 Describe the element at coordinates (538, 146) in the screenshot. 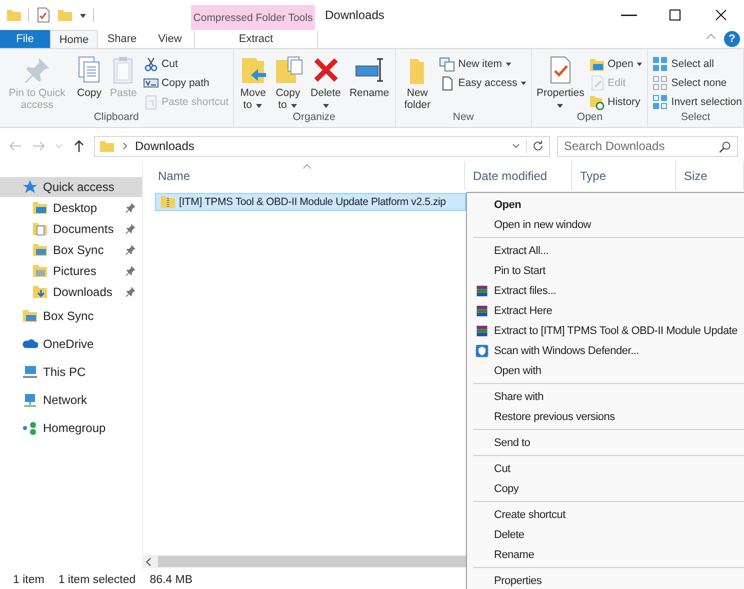

I see `refresh-icon` at that location.